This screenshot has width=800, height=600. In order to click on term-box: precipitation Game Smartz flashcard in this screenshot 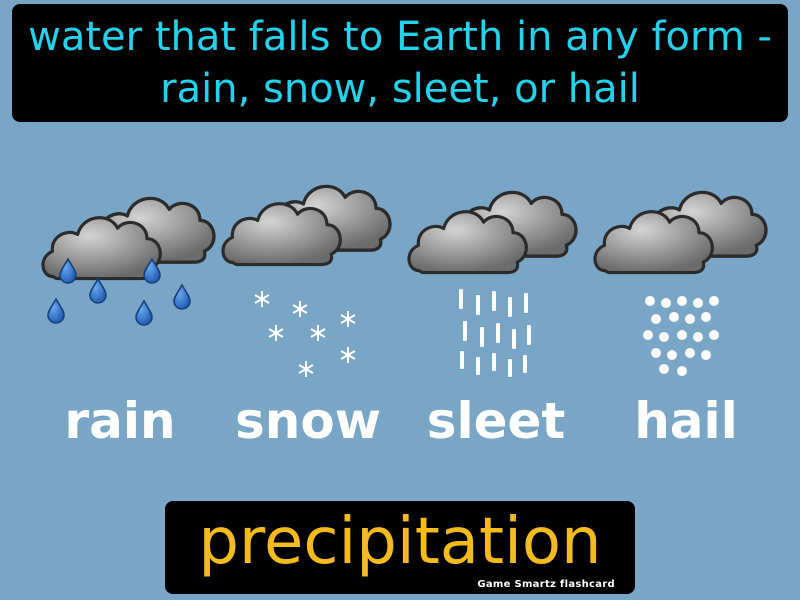, I will do `click(400, 547)`.